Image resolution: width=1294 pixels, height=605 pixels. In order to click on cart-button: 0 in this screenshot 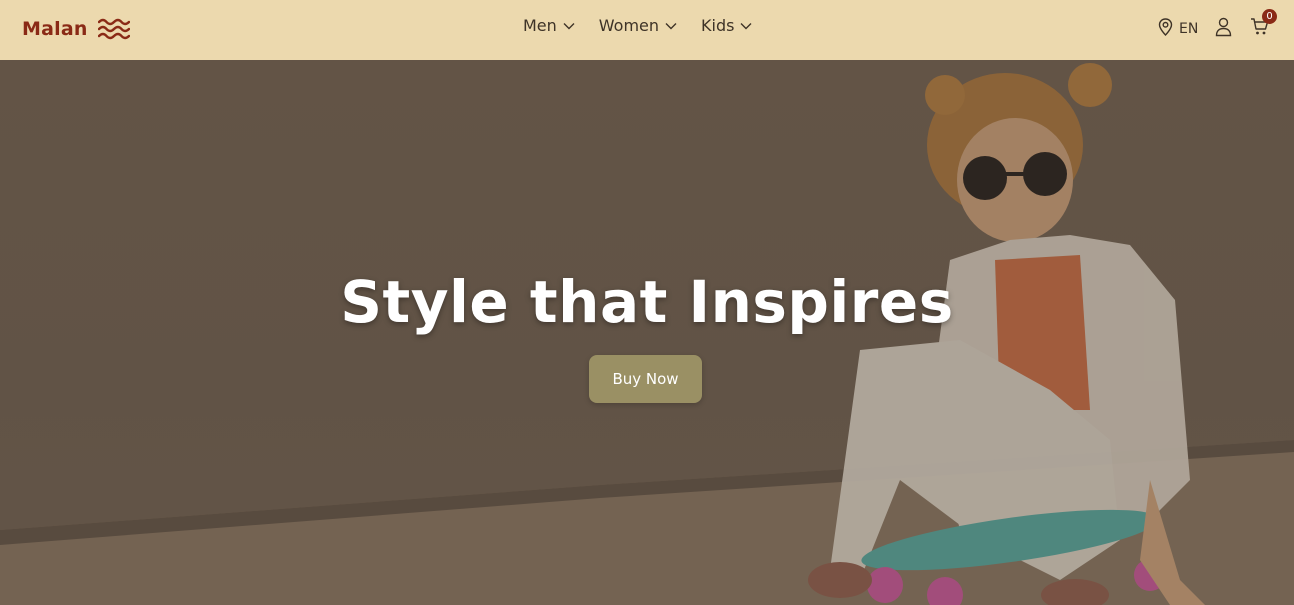, I will do `click(1263, 24)`.